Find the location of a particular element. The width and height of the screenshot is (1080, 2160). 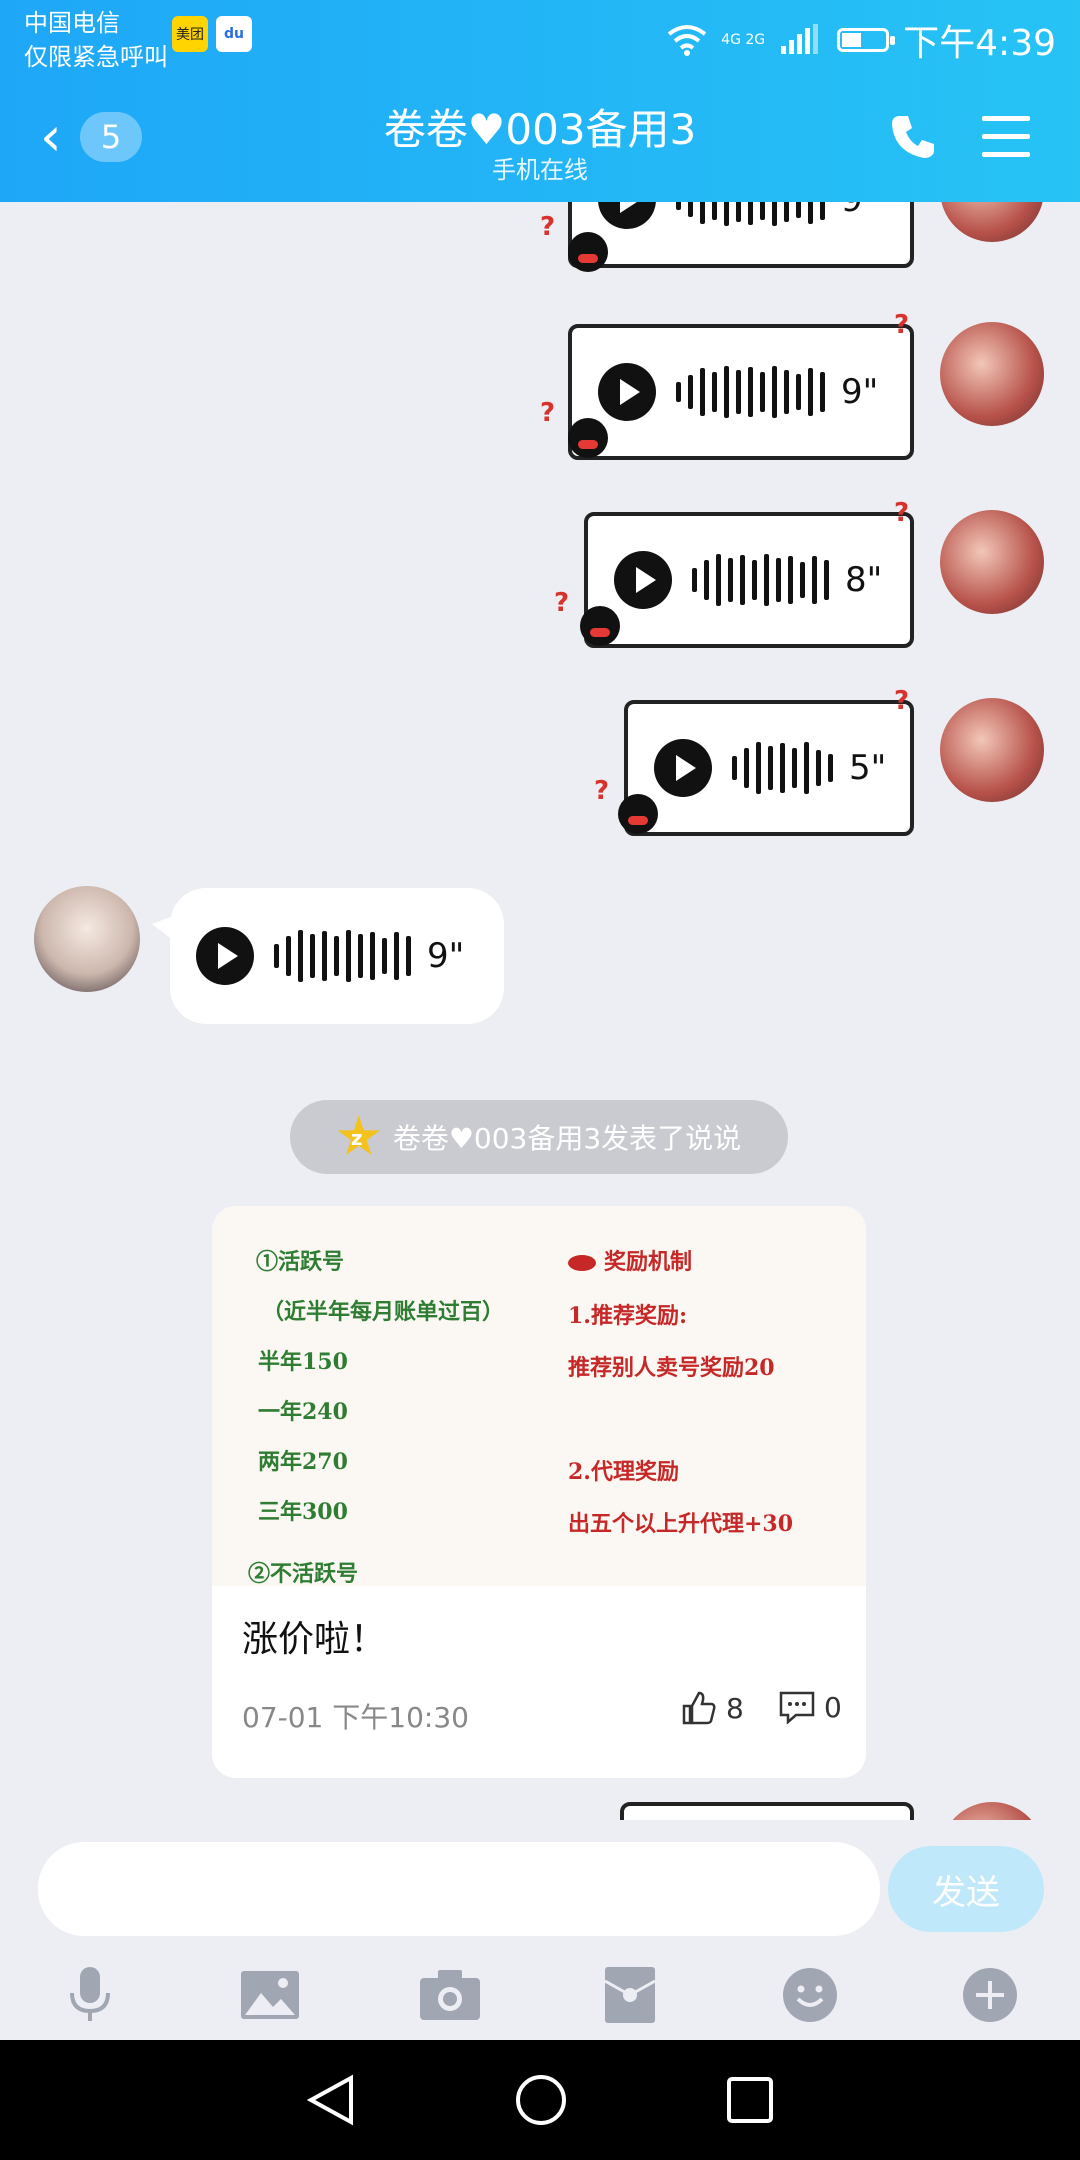

post-image-text: 2.代理奖励 is located at coordinates (623, 1472).